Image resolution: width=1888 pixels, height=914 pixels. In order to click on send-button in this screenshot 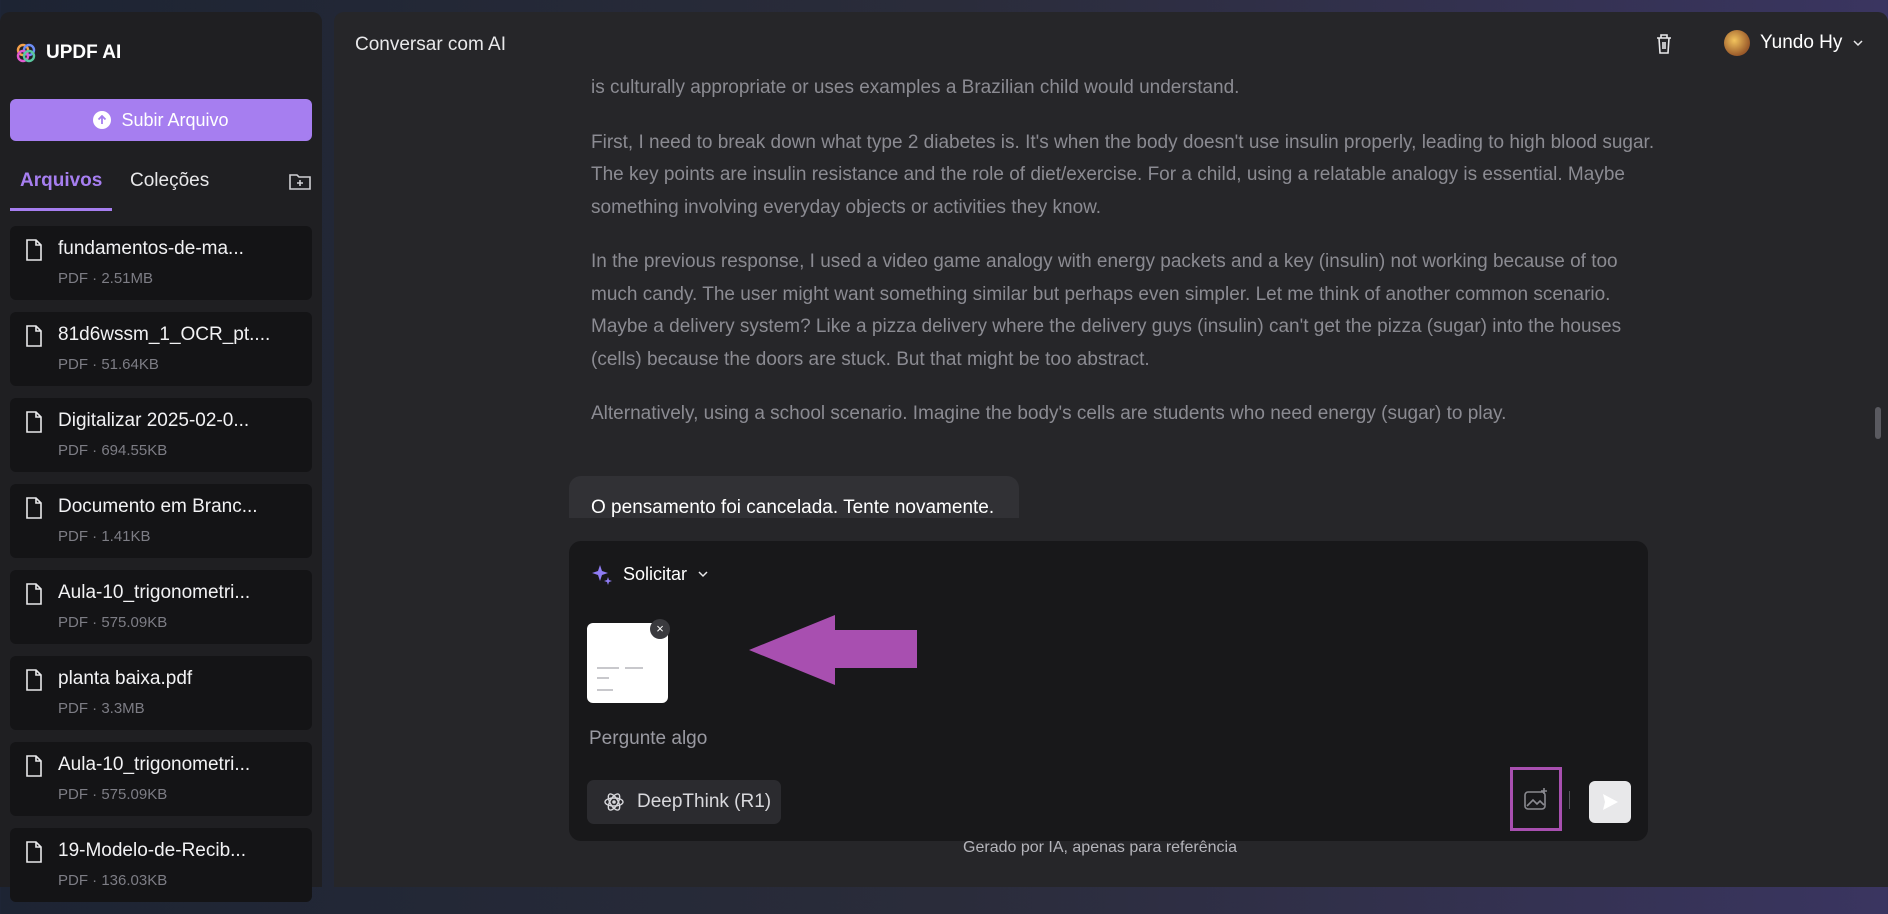, I will do `click(1610, 802)`.